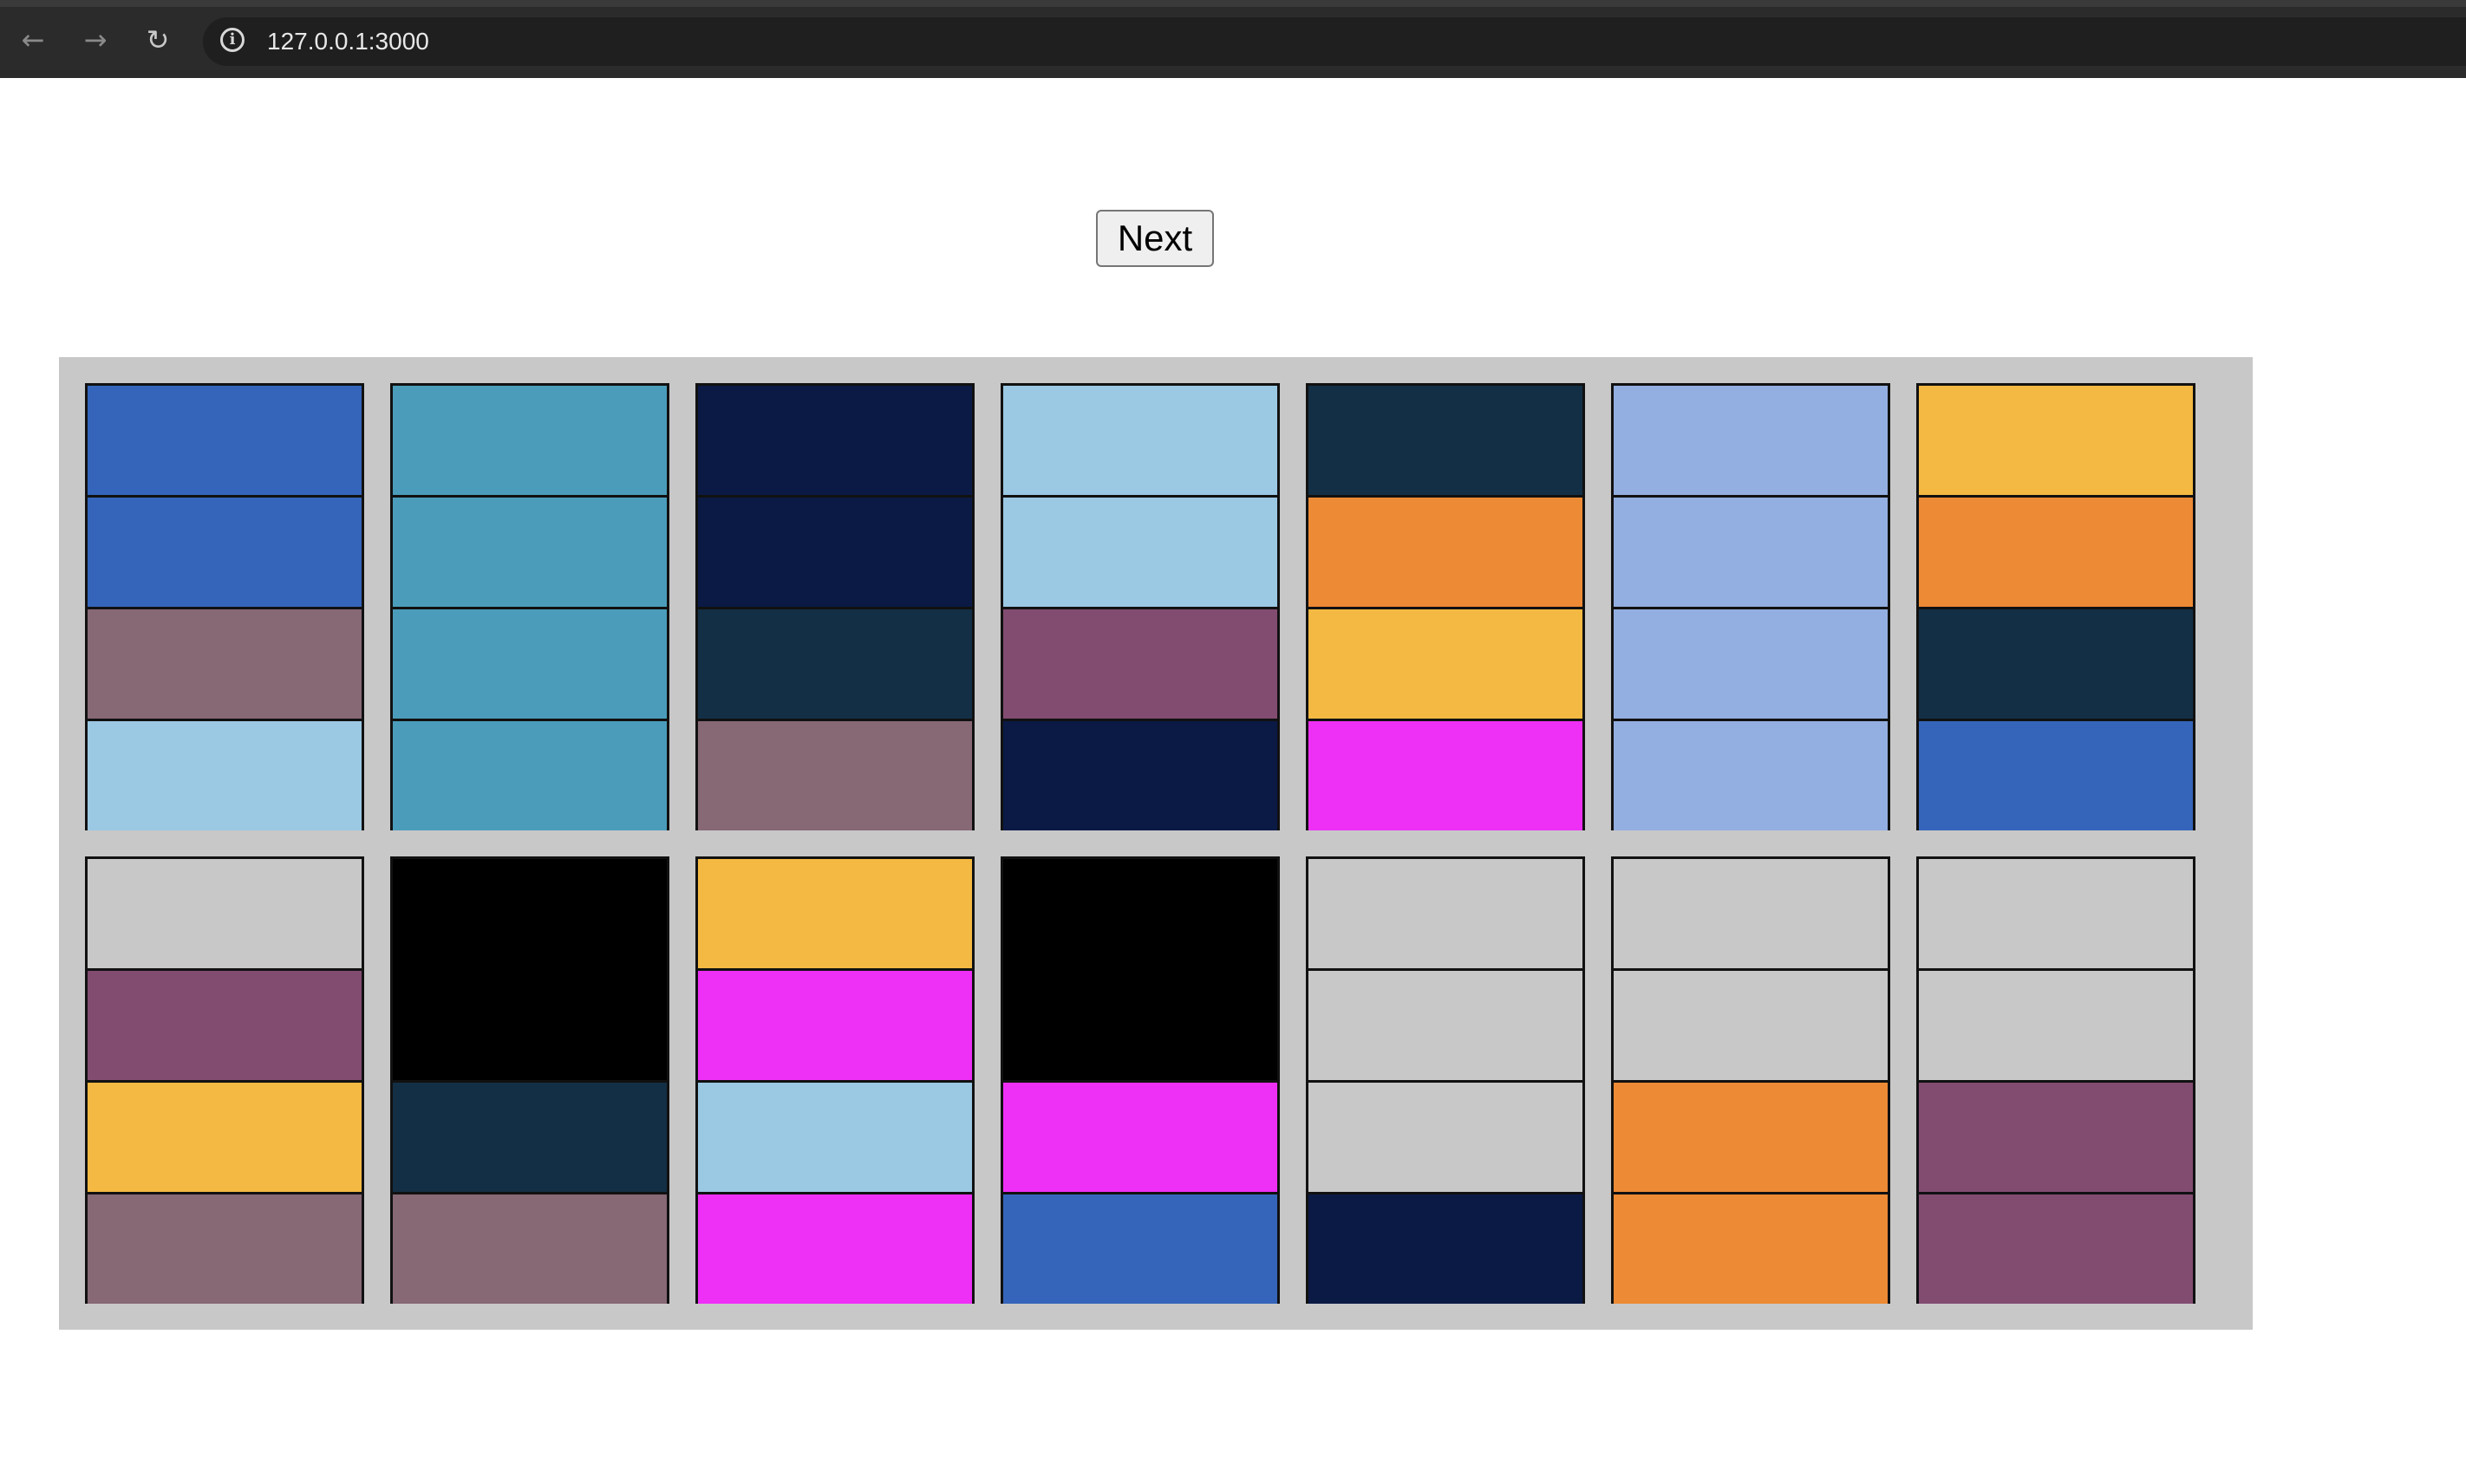  What do you see at coordinates (1334, 41) in the screenshot?
I see `address-bar: i 127.0.0.1:3000` at bounding box center [1334, 41].